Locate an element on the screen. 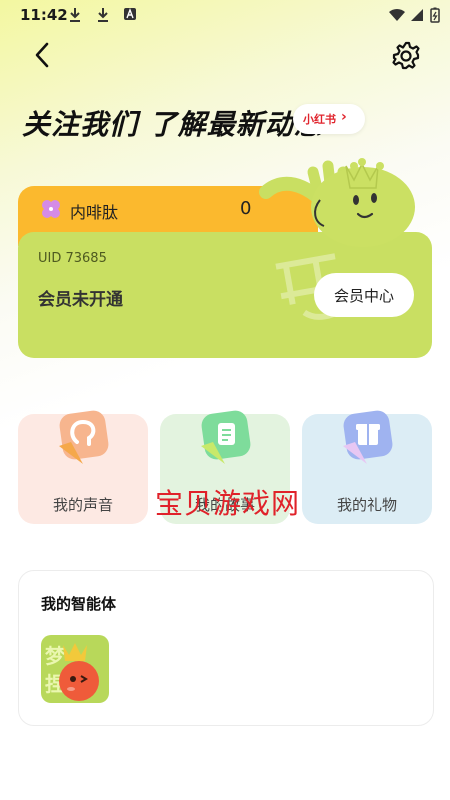  voice-icon is located at coordinates (84, 437).